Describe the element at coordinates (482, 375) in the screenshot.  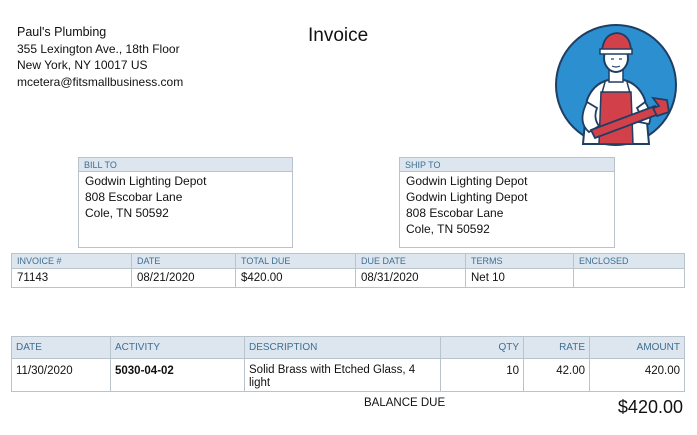
I see `item-qty: 10` at that location.